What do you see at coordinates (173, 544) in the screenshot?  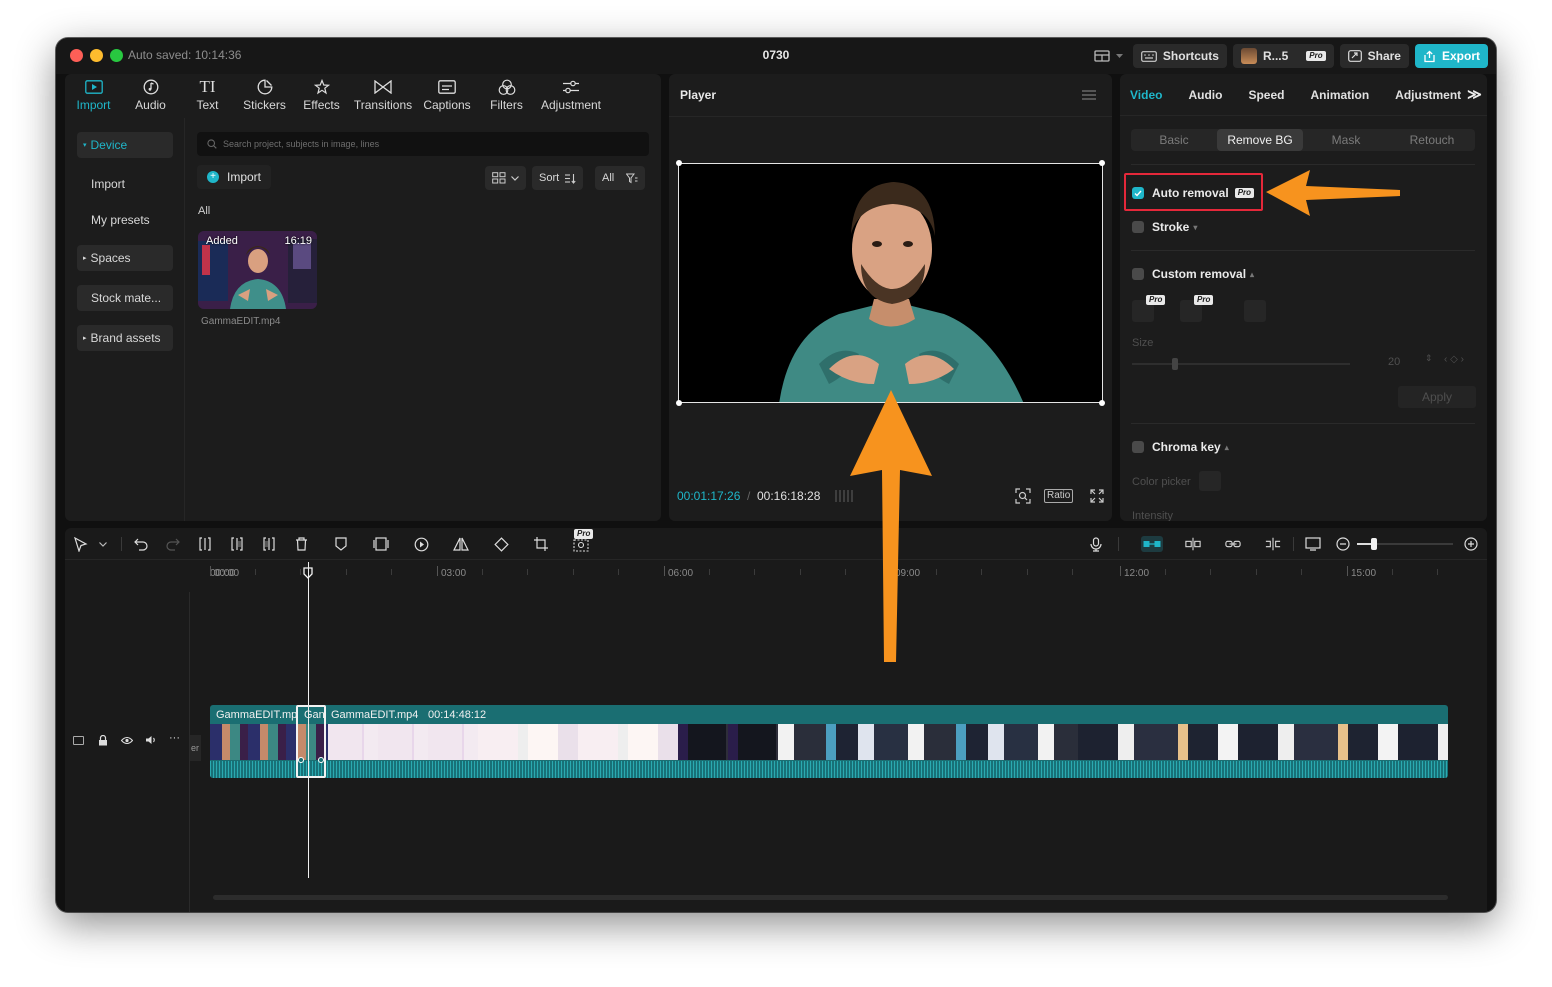 I see `redo-icon` at bounding box center [173, 544].